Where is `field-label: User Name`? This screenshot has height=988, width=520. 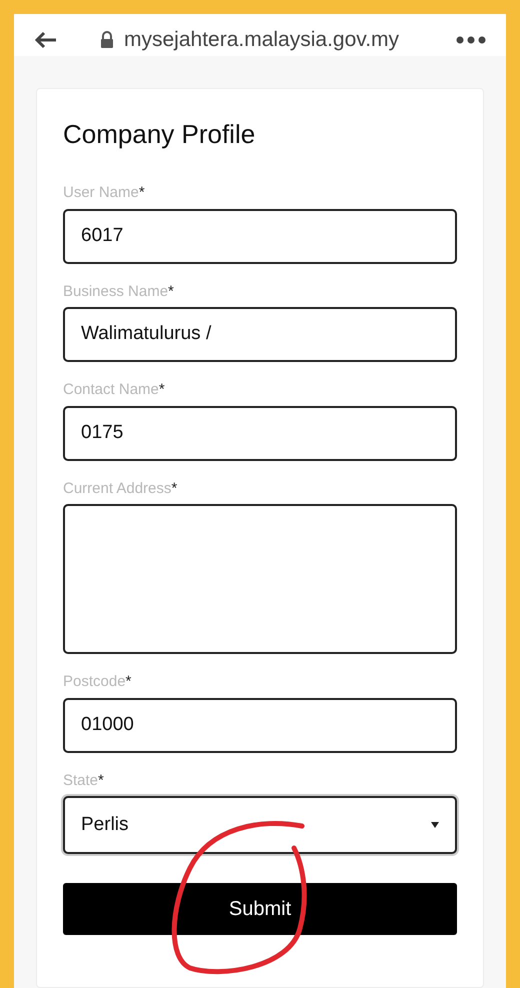 field-label: User Name is located at coordinates (101, 193).